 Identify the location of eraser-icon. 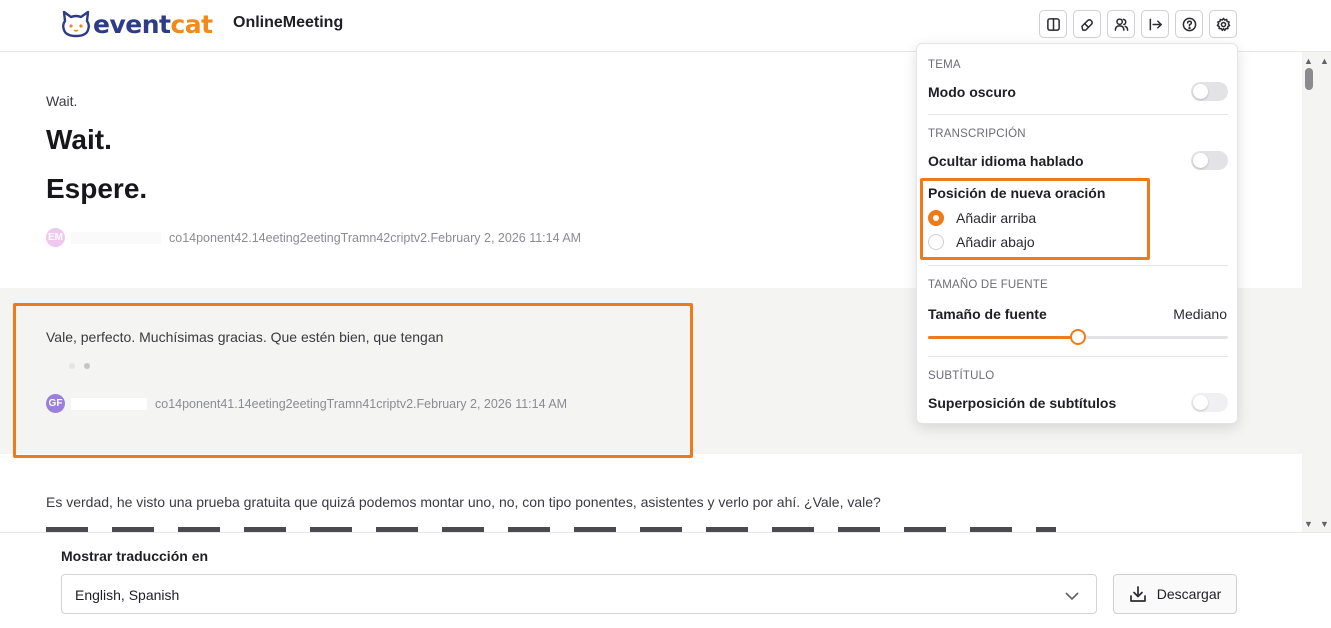
(1086, 24).